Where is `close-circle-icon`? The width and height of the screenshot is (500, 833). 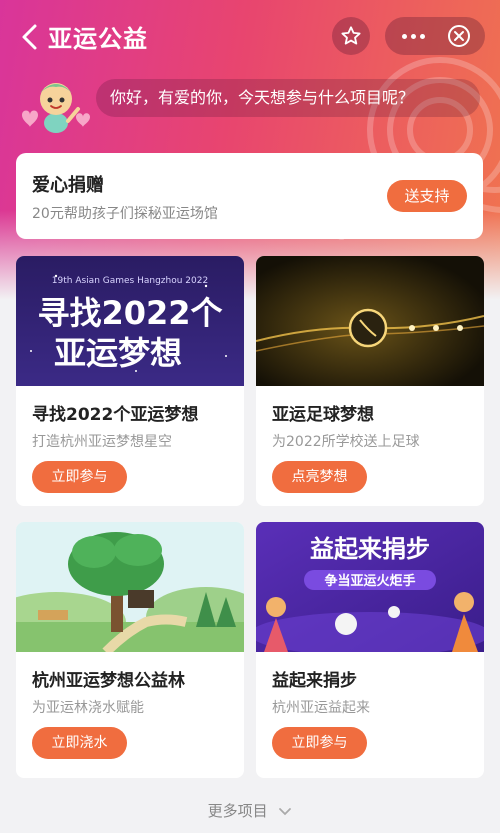 close-circle-icon is located at coordinates (459, 36).